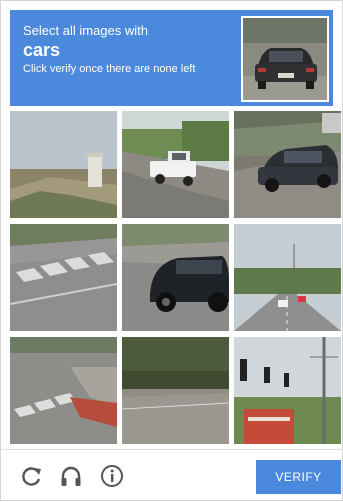  Describe the element at coordinates (109, 69) in the screenshot. I see `instruction-line2: Click verify once there are none left` at that location.